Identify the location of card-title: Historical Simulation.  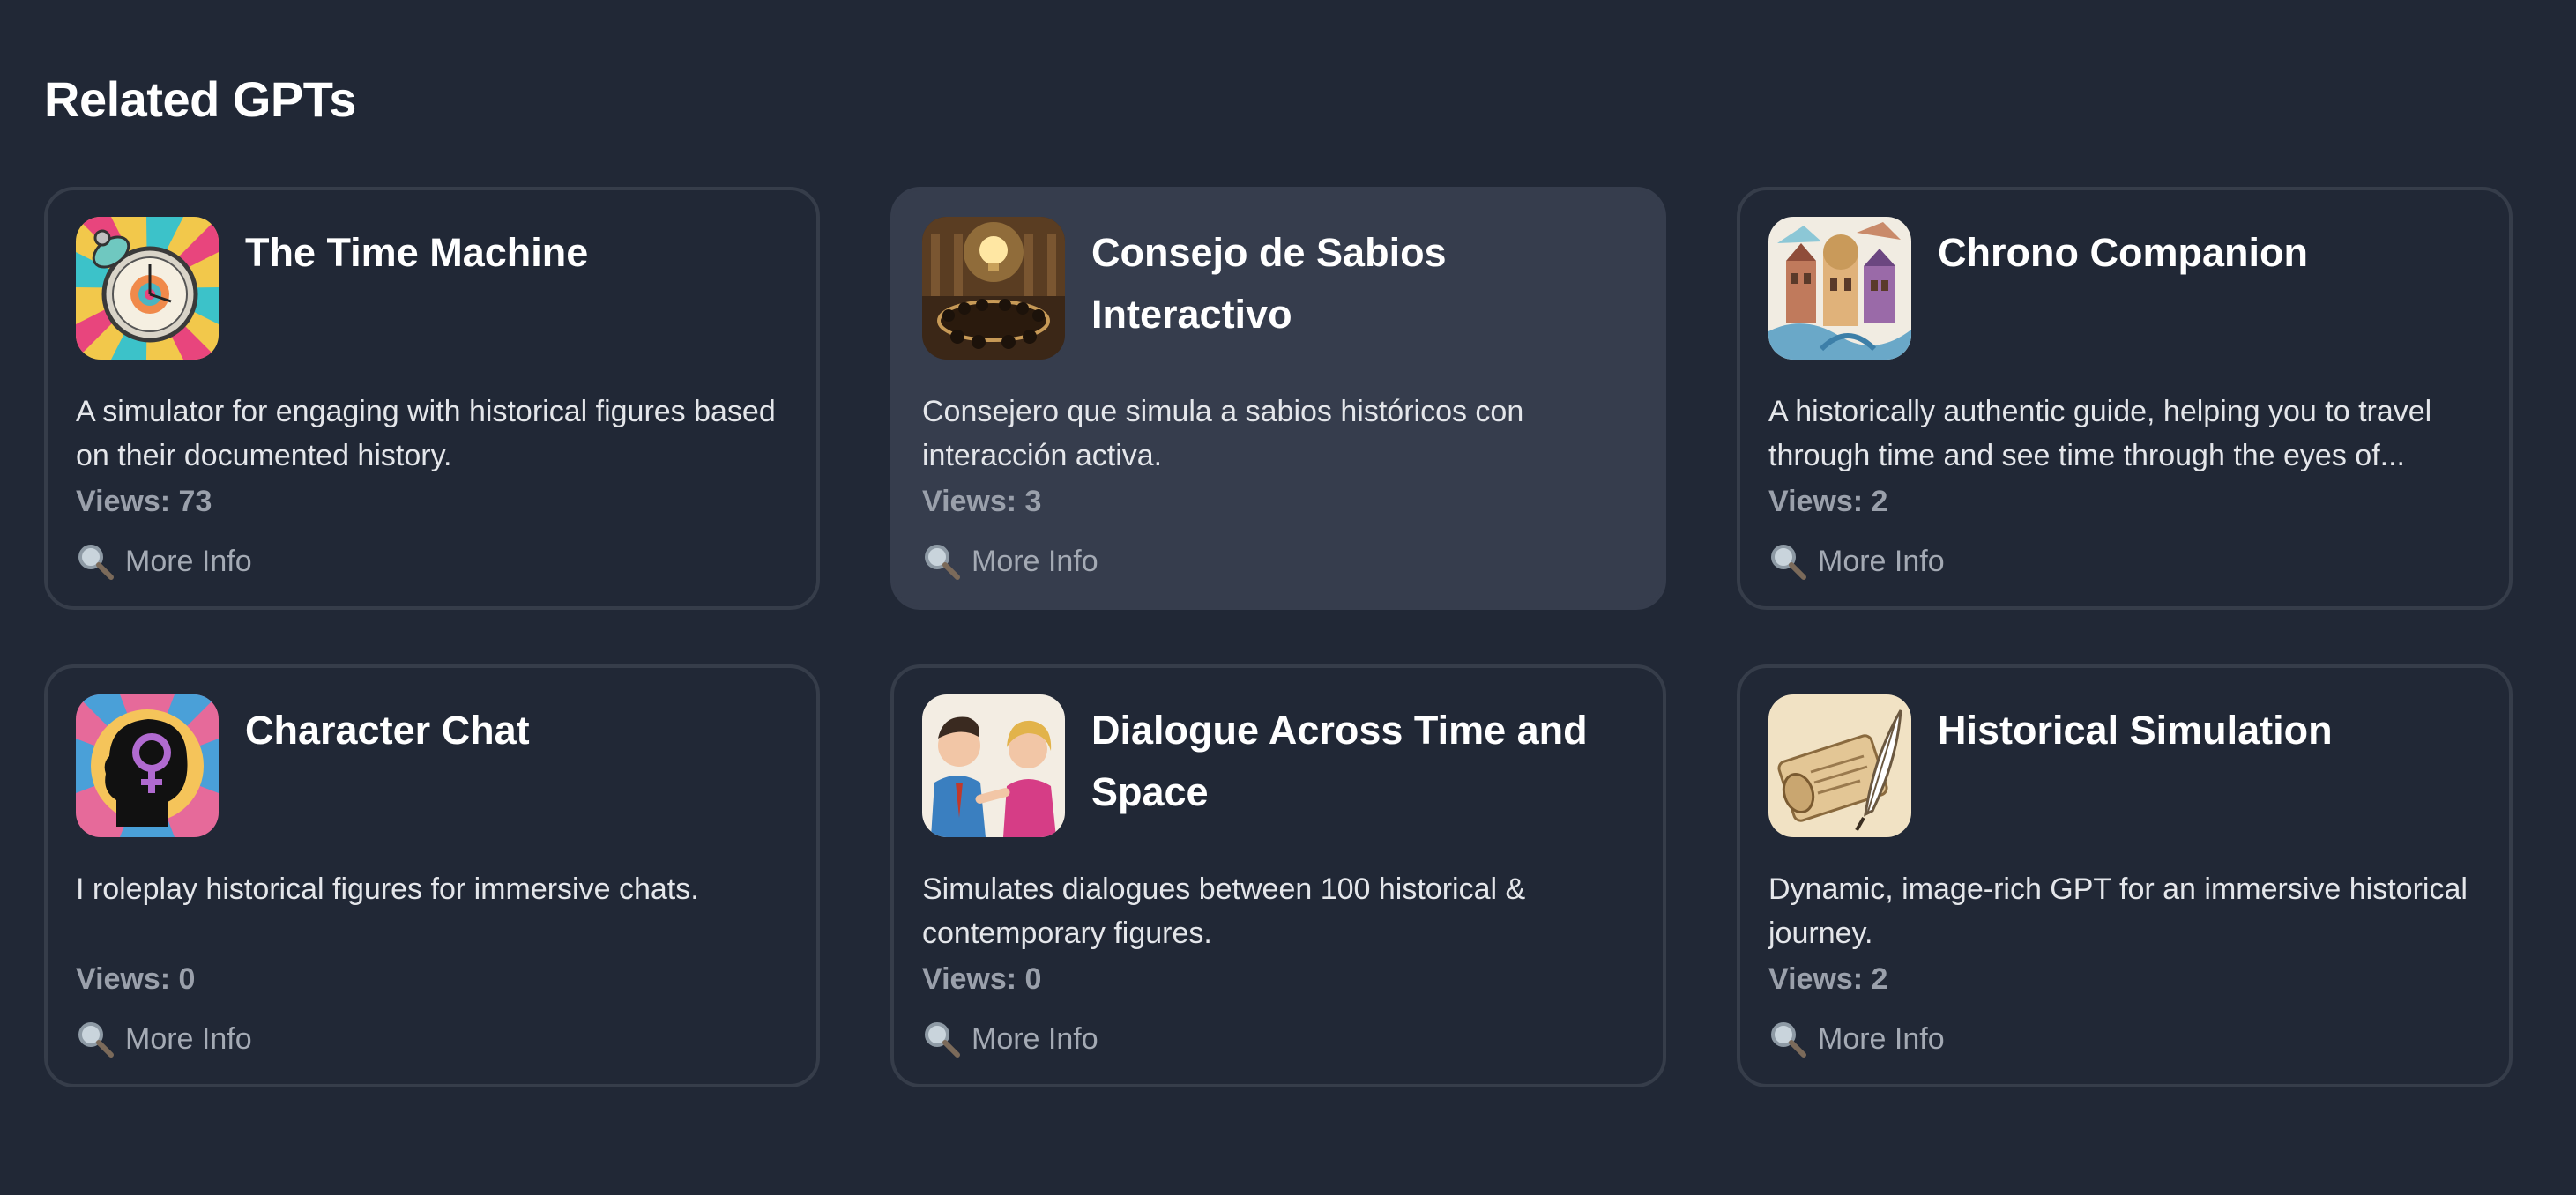
(2136, 730).